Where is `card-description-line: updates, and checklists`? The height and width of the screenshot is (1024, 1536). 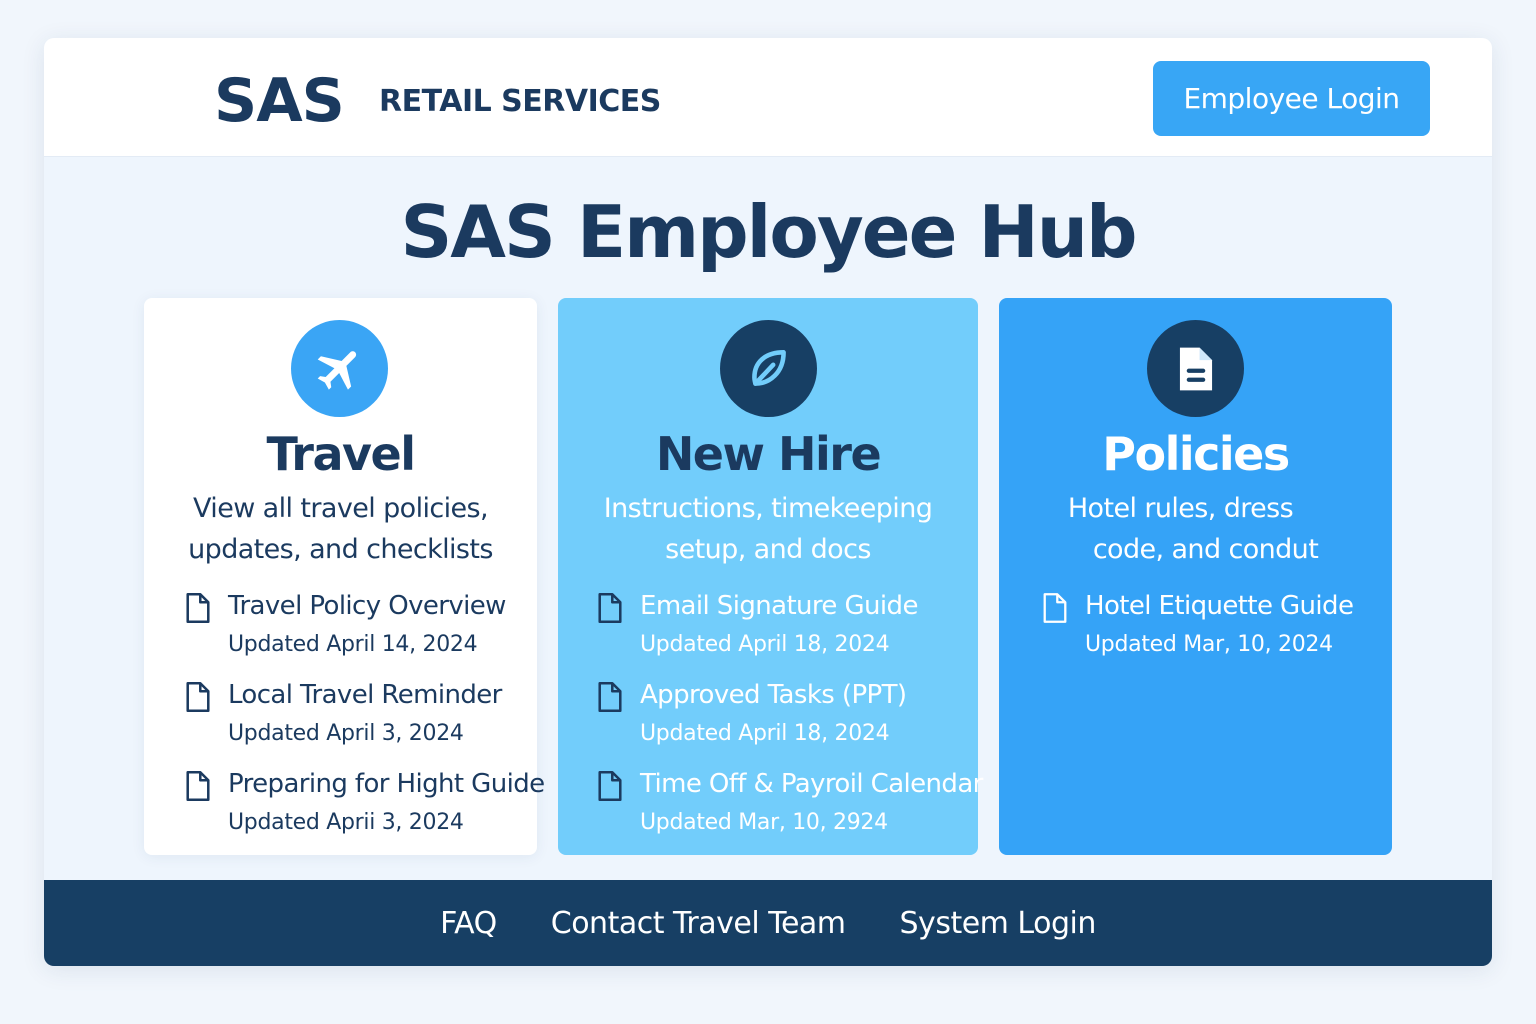 card-description-line: updates, and checklists is located at coordinates (340, 549).